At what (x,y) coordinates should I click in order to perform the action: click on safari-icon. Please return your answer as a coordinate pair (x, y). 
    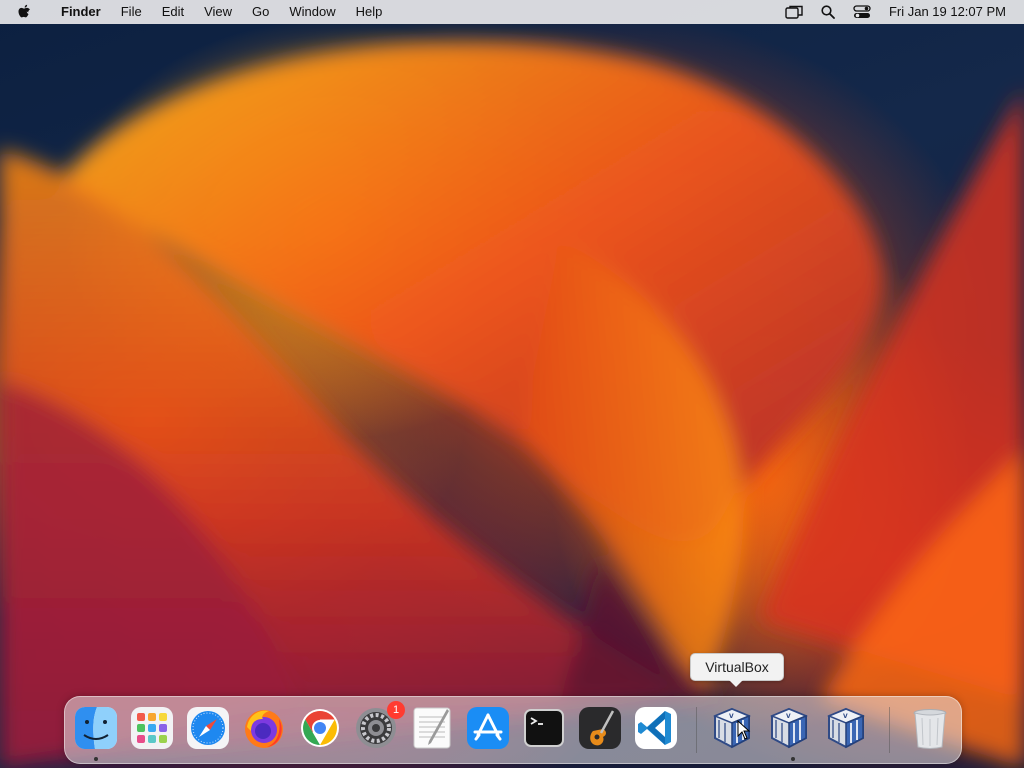
    Looking at the image, I should click on (208, 728).